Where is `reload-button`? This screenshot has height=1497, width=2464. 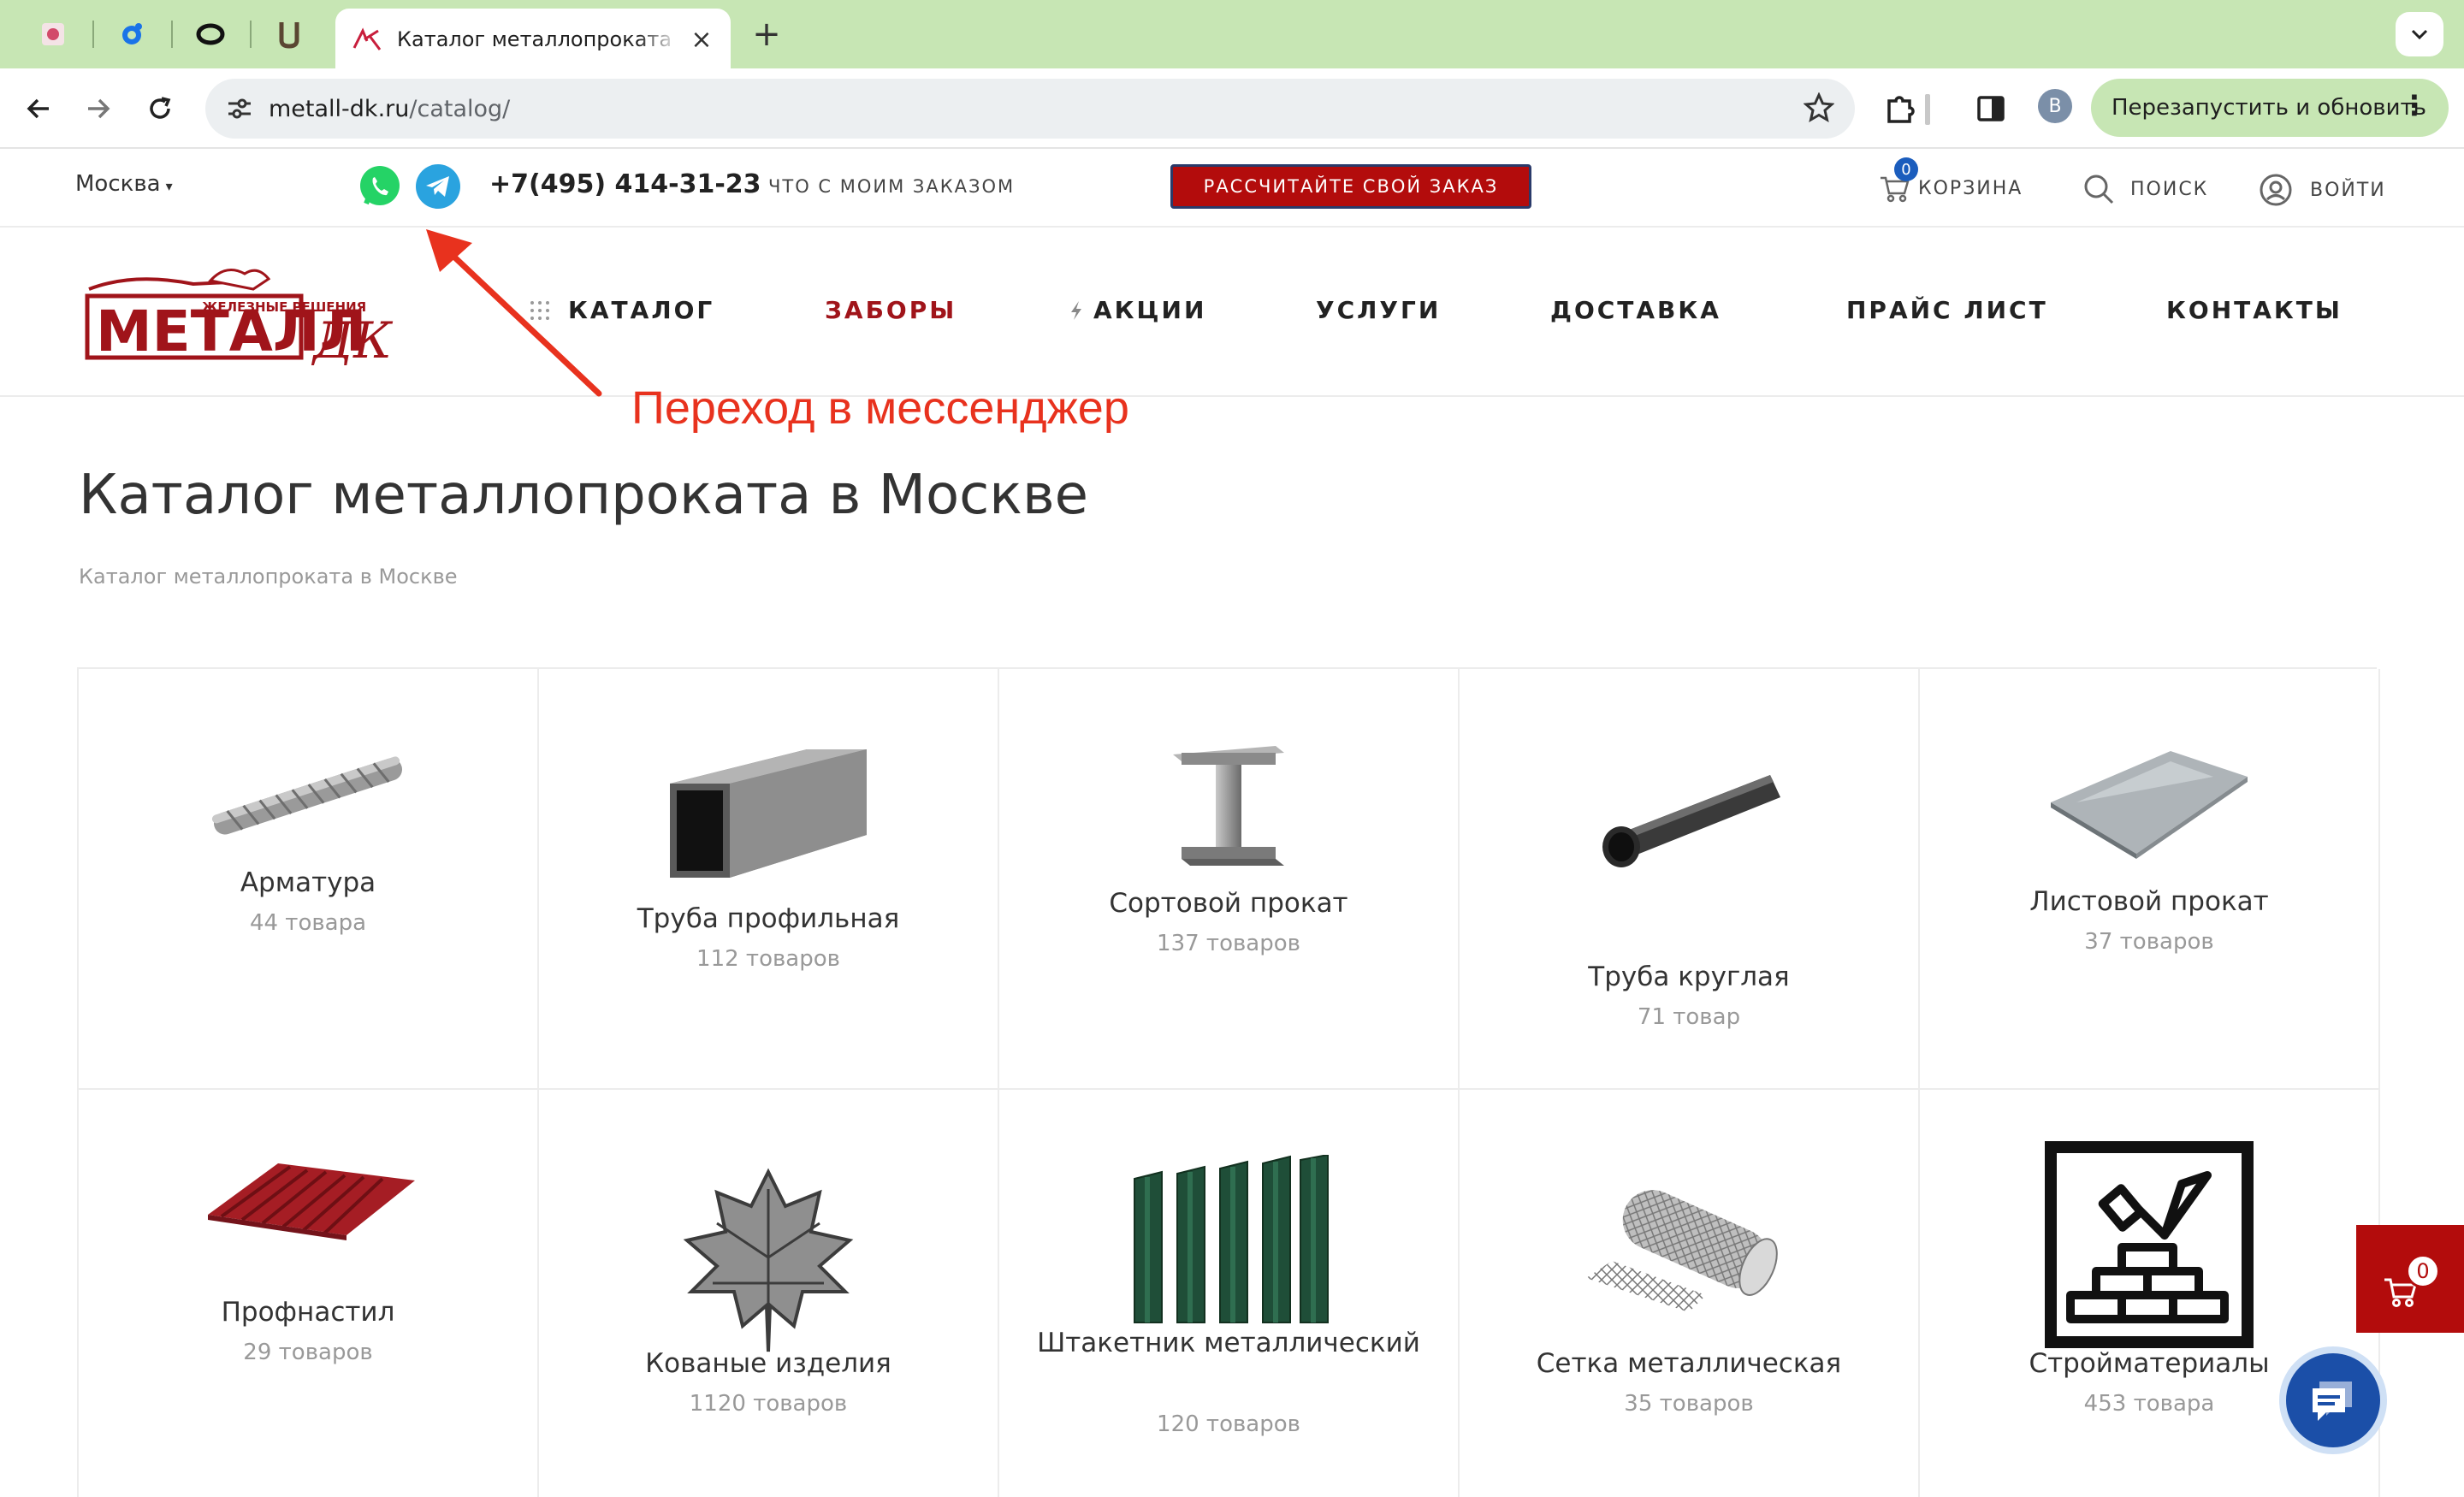 reload-button is located at coordinates (160, 108).